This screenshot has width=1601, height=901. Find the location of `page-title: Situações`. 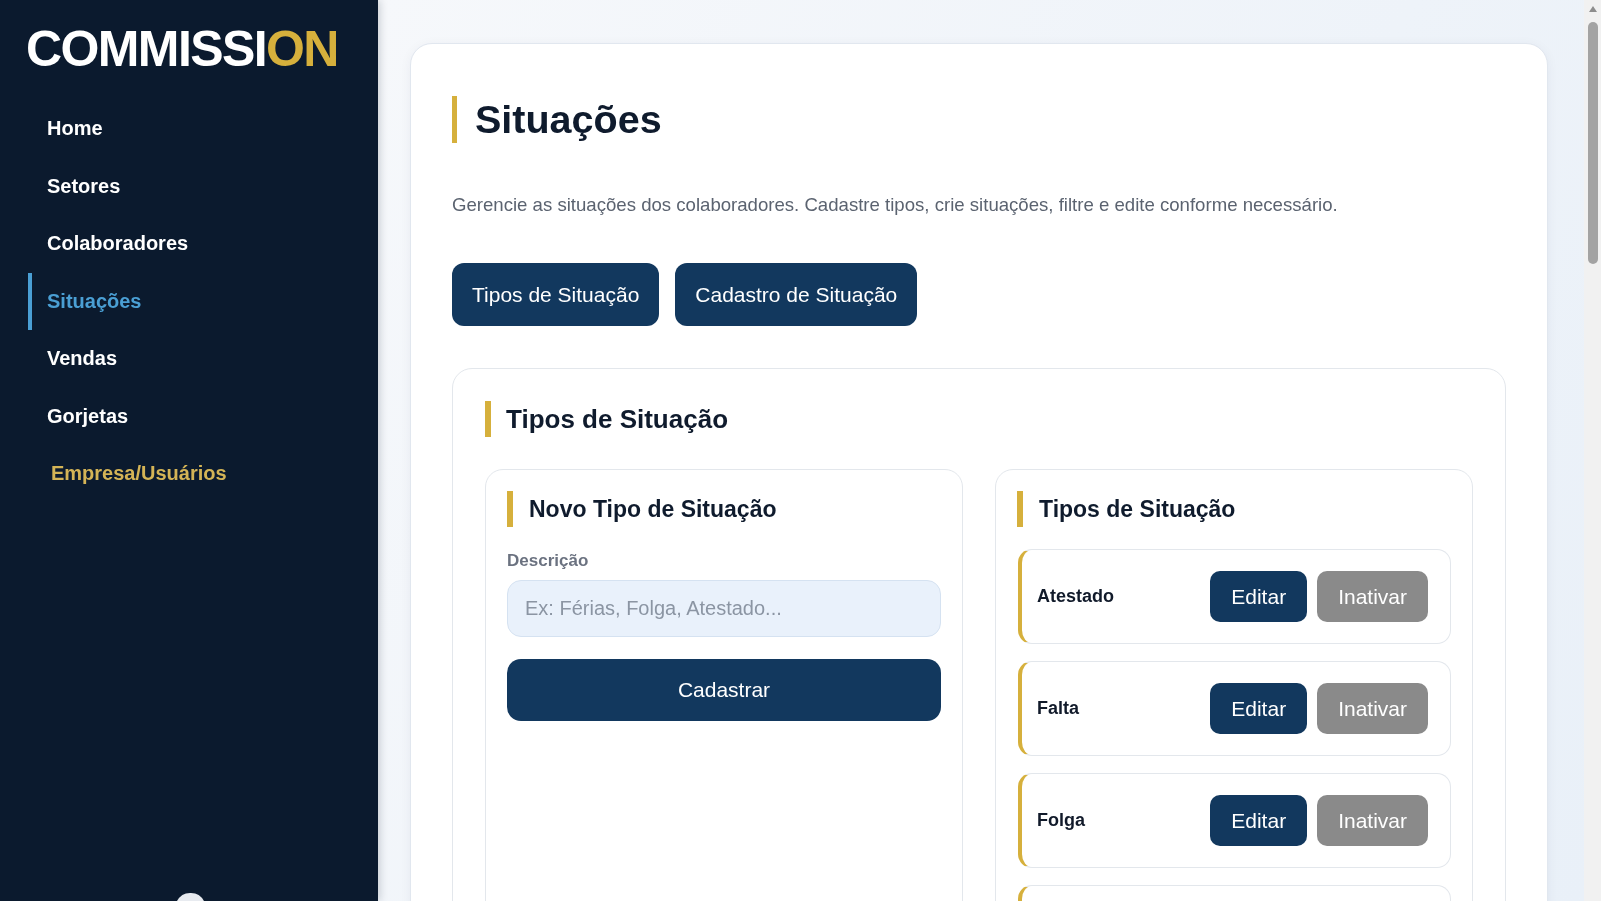

page-title: Situações is located at coordinates (979, 119).